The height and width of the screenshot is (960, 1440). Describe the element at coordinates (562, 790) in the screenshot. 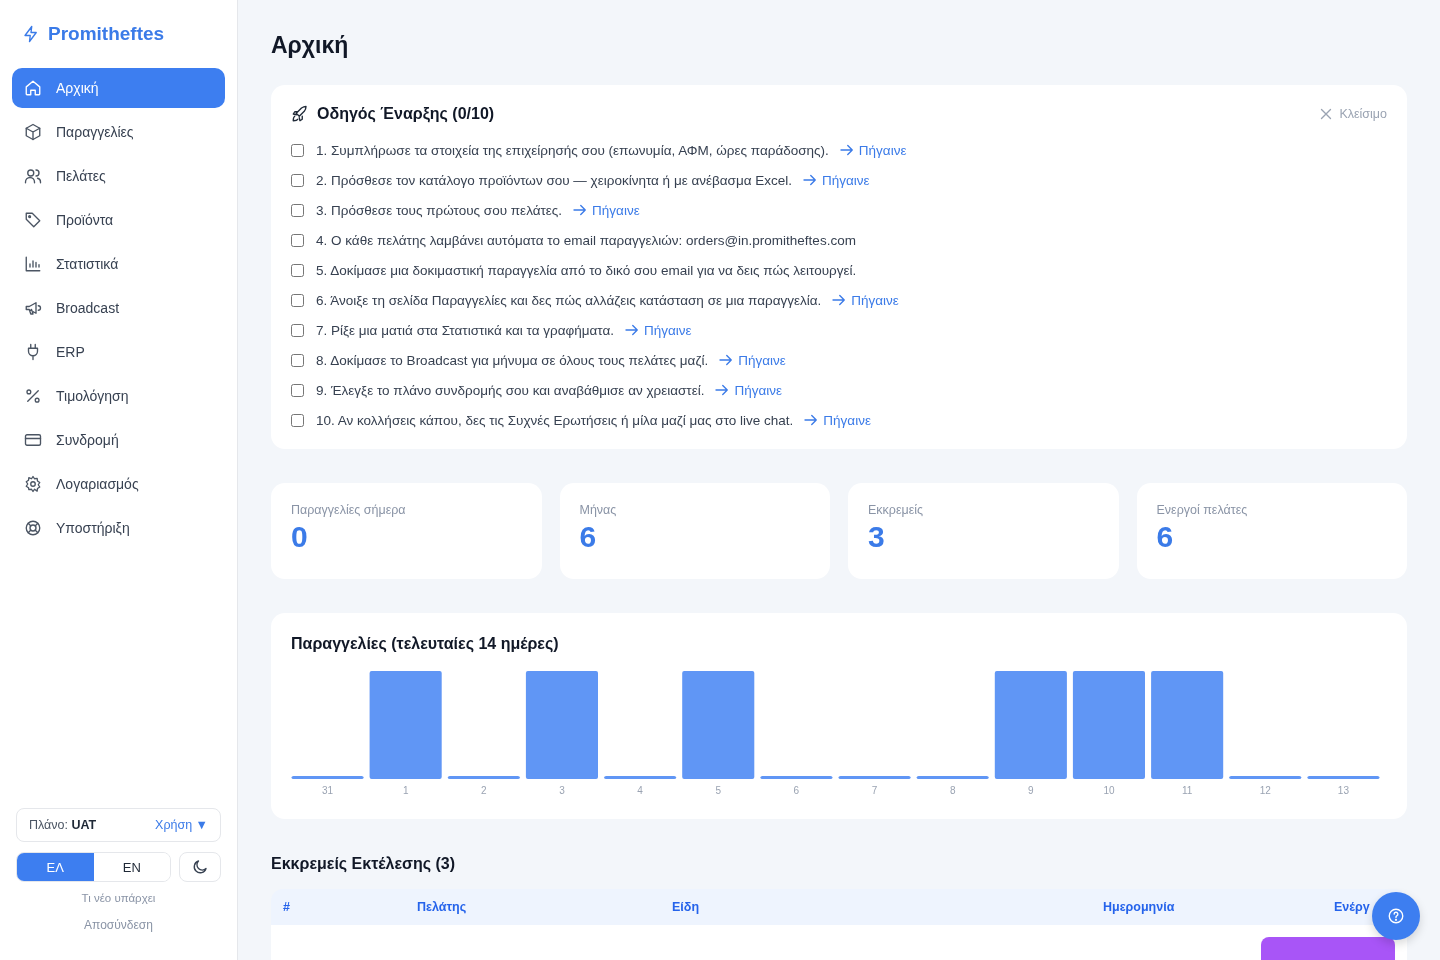

I see `axis-label: 3` at that location.